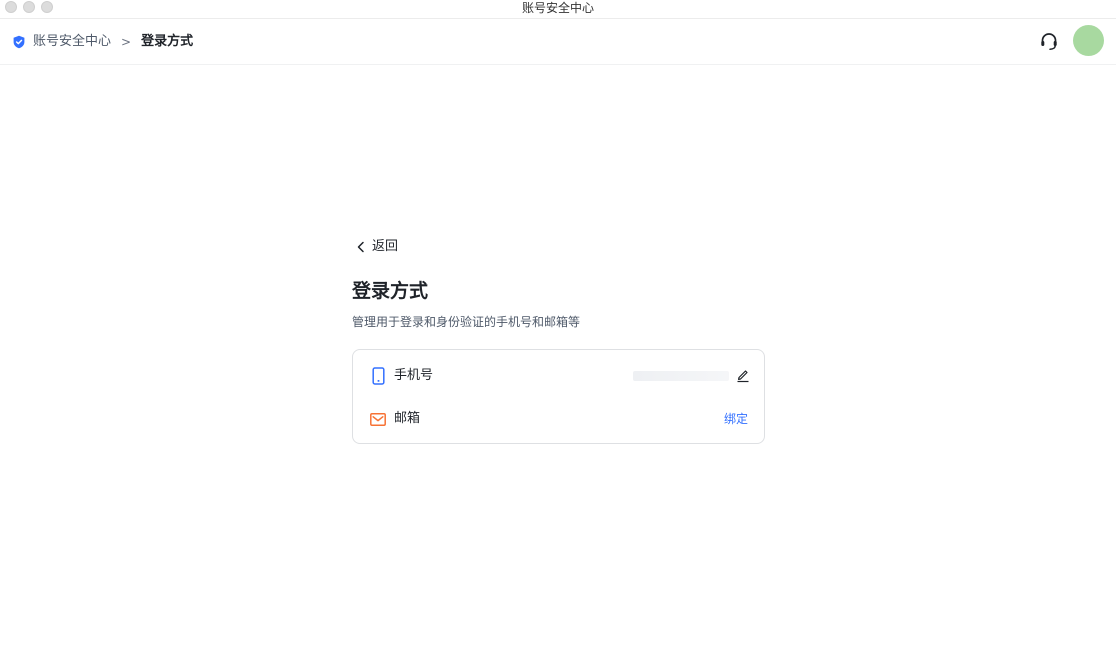 The height and width of the screenshot is (653, 1116). What do you see at coordinates (558, 42) in the screenshot?
I see `app-header: 账号安全中心 > 登录方式` at bounding box center [558, 42].